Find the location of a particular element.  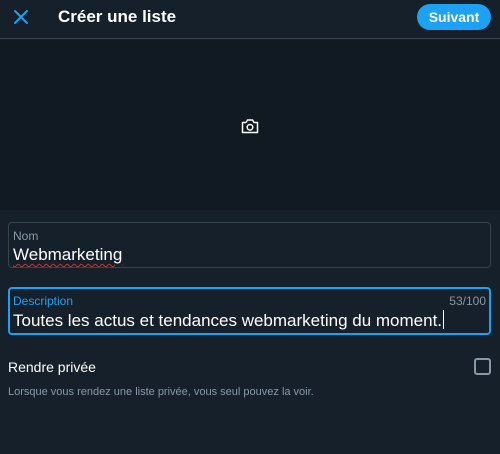

private-checkbox is located at coordinates (482, 366).